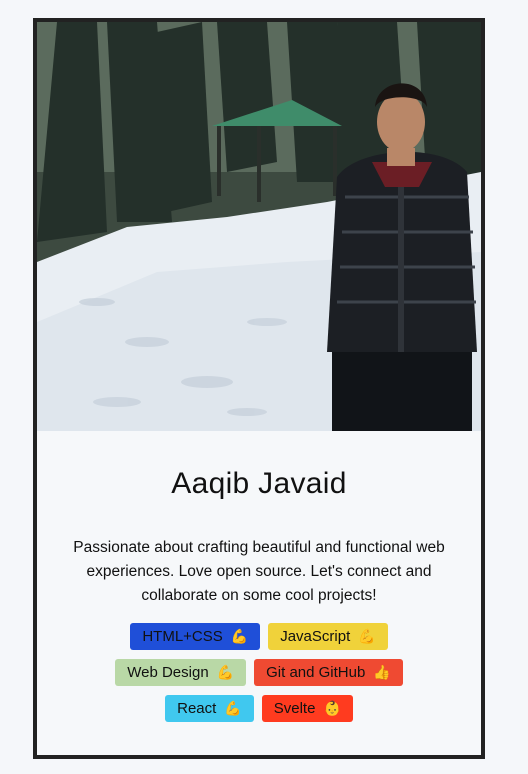 The width and height of the screenshot is (528, 774). What do you see at coordinates (182, 636) in the screenshot?
I see `skill-label: HTML+CSS` at bounding box center [182, 636].